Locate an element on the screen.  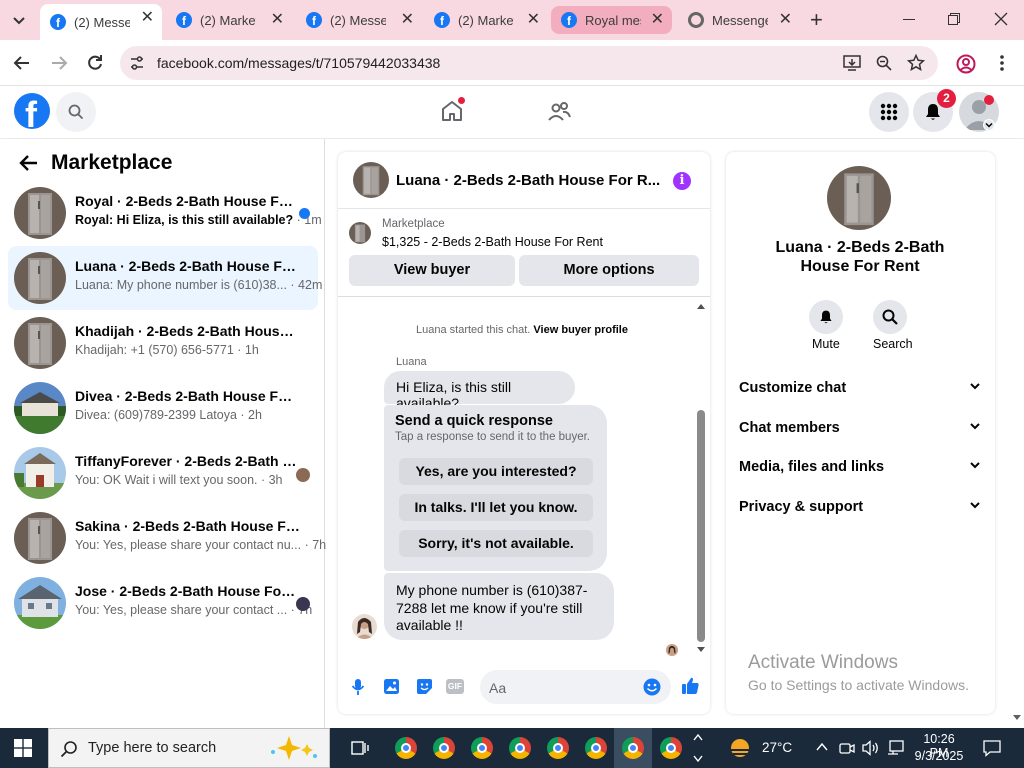
media-files-links-section: Media, files and links is located at coordinates (862, 467).